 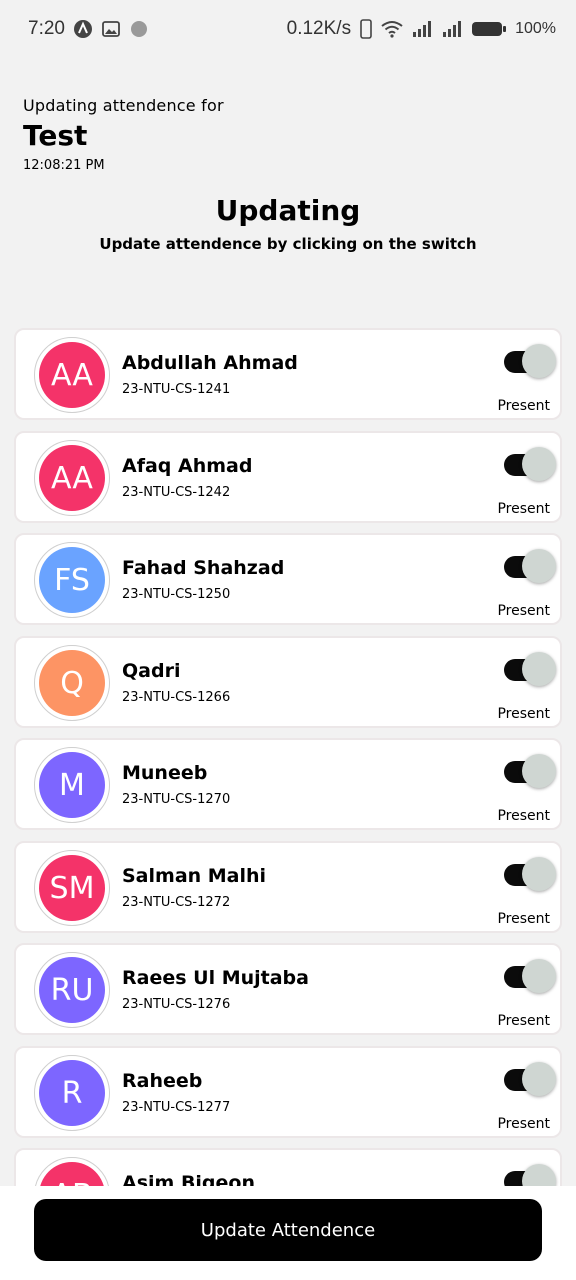 I want to click on status-bar: 7:20 0.12K/s 100%, so click(x=288, y=29).